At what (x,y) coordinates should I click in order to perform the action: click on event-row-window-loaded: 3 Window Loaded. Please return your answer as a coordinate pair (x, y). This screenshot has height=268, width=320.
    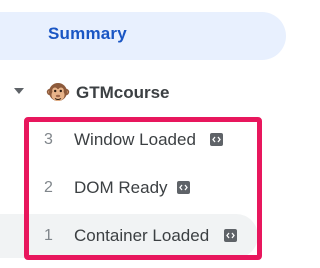
    Looking at the image, I should click on (150, 140).